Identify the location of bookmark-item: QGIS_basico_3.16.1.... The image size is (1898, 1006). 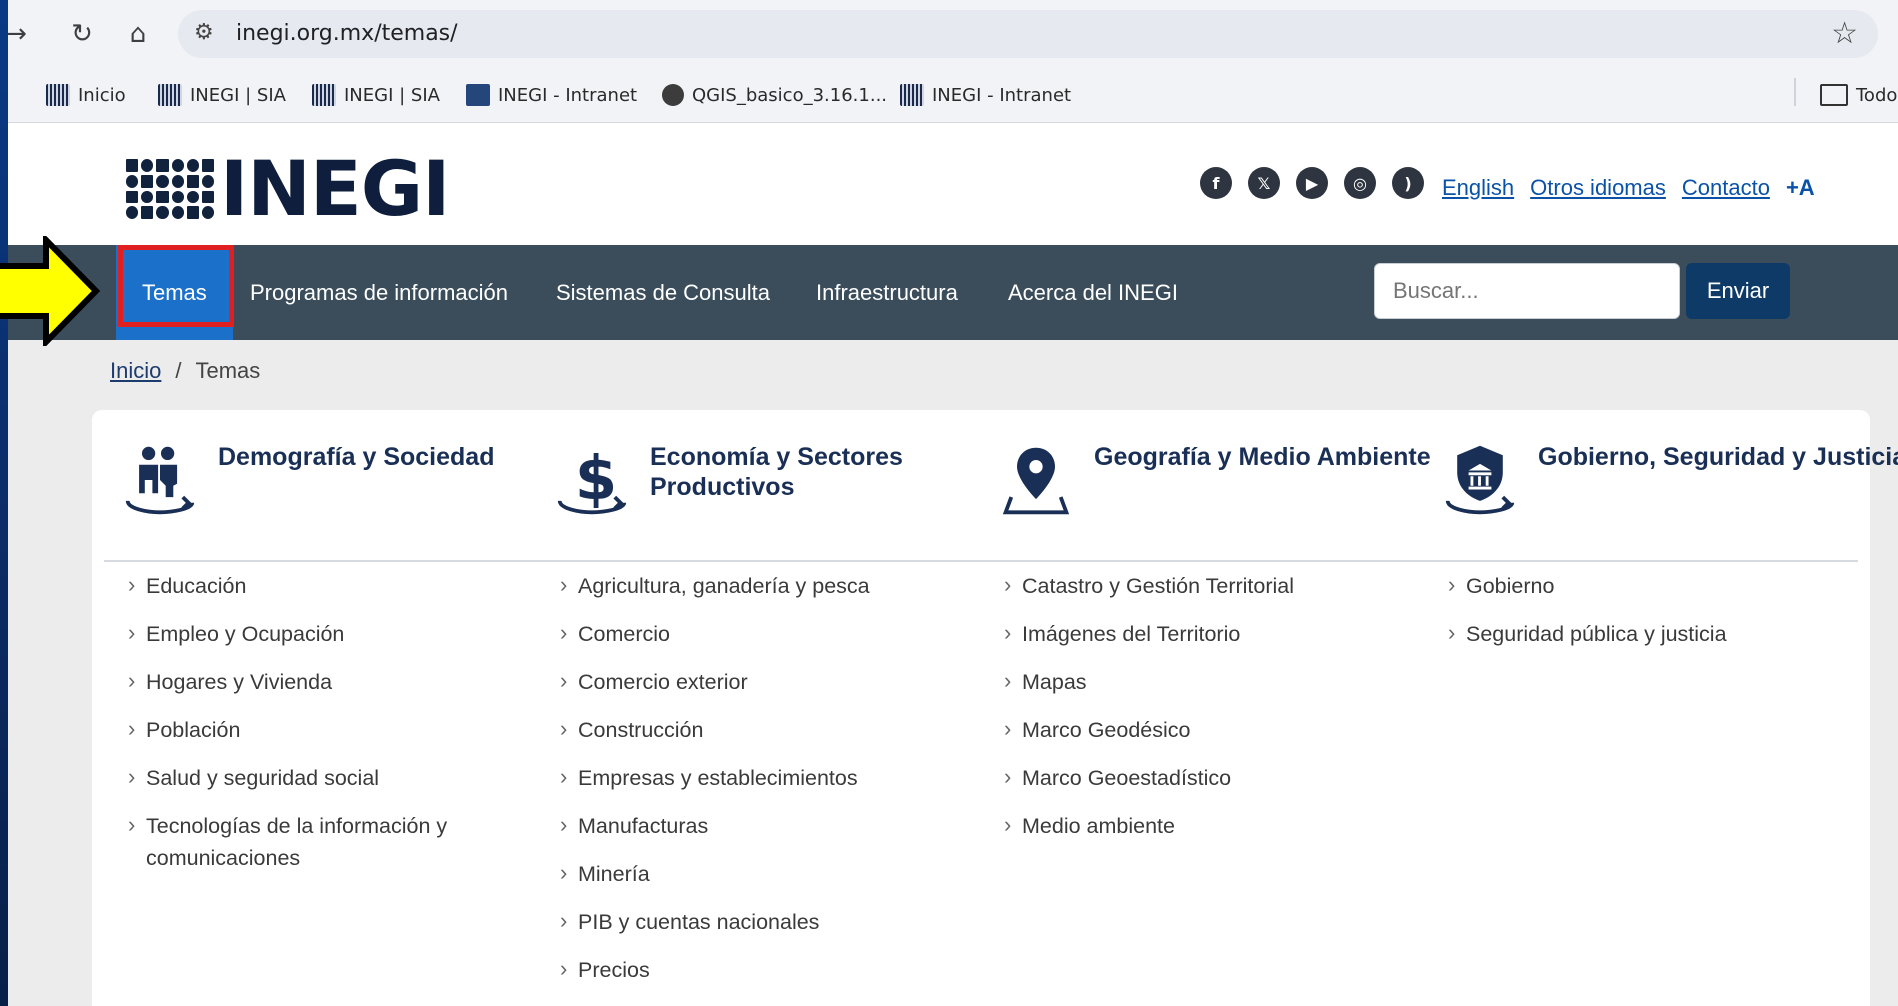
(774, 95).